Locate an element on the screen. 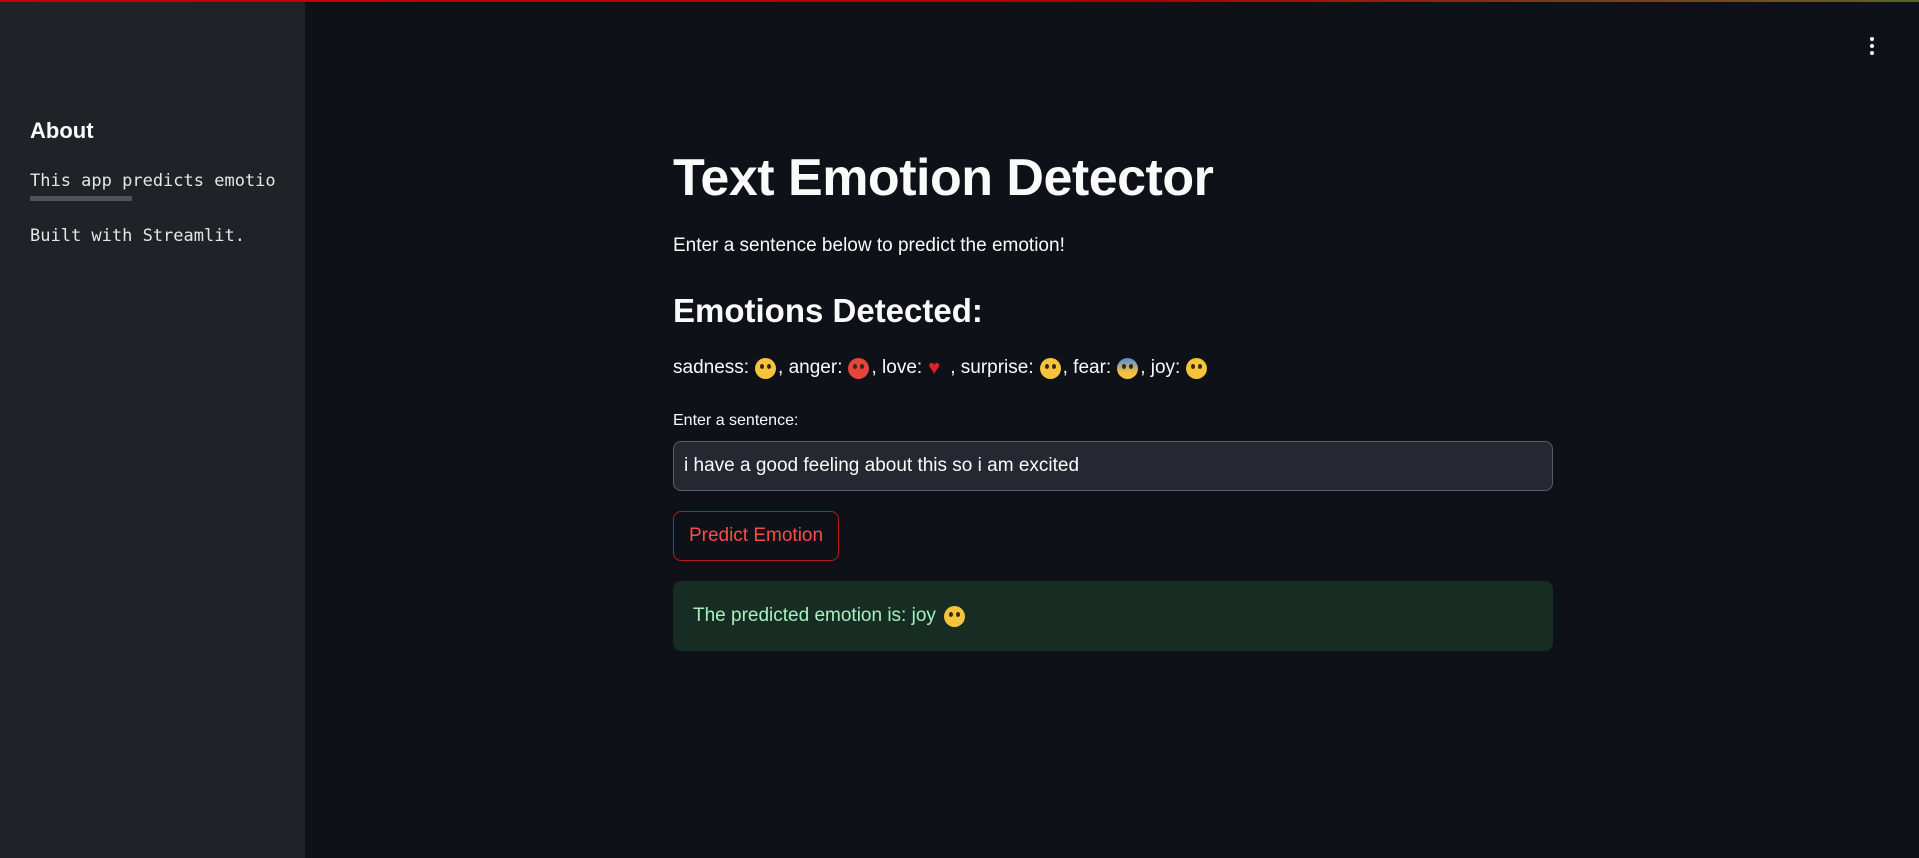 The width and height of the screenshot is (1919, 858). main-menu-button is located at coordinates (1872, 46).